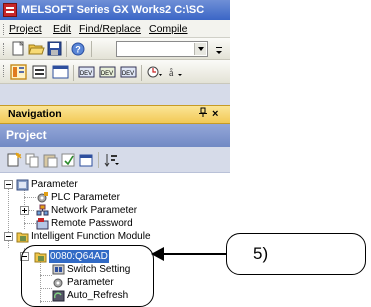 The image size is (371, 307). Describe the element at coordinates (219, 49) in the screenshot. I see `toolbar-overflow-icon` at that location.